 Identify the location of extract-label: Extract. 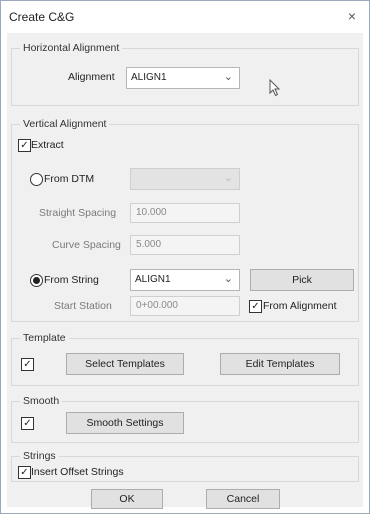
(47, 145).